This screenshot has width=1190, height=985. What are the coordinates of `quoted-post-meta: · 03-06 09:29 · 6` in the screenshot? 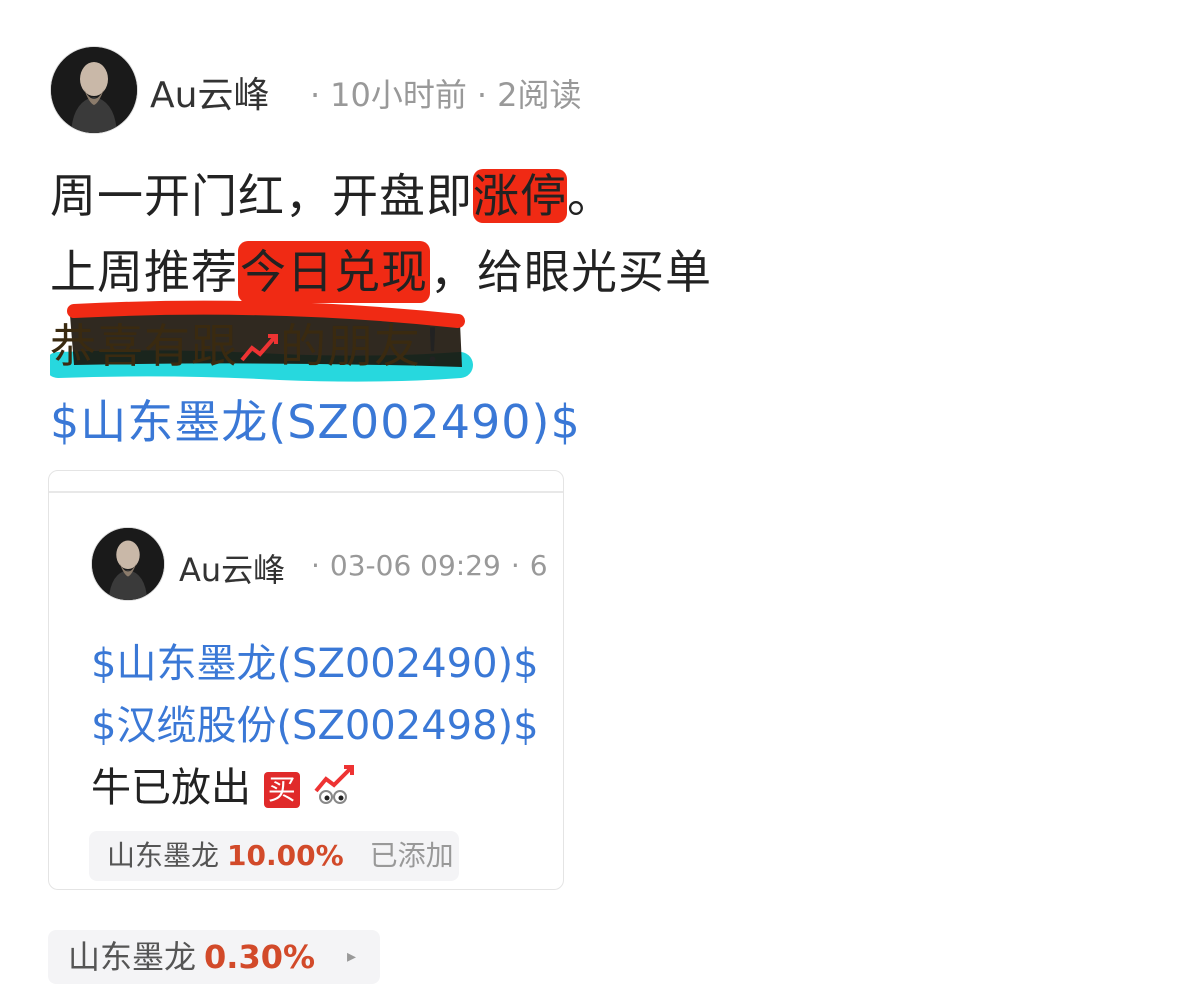 It's located at (429, 565).